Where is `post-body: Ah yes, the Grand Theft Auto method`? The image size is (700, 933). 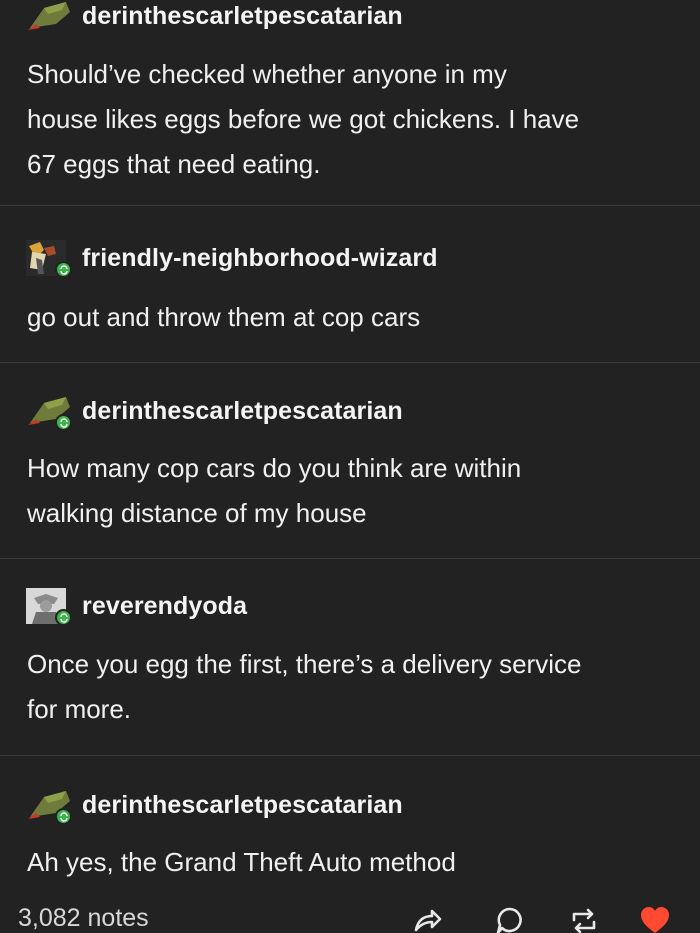
post-body: Ah yes, the Grand Theft Auto method is located at coordinates (352, 862).